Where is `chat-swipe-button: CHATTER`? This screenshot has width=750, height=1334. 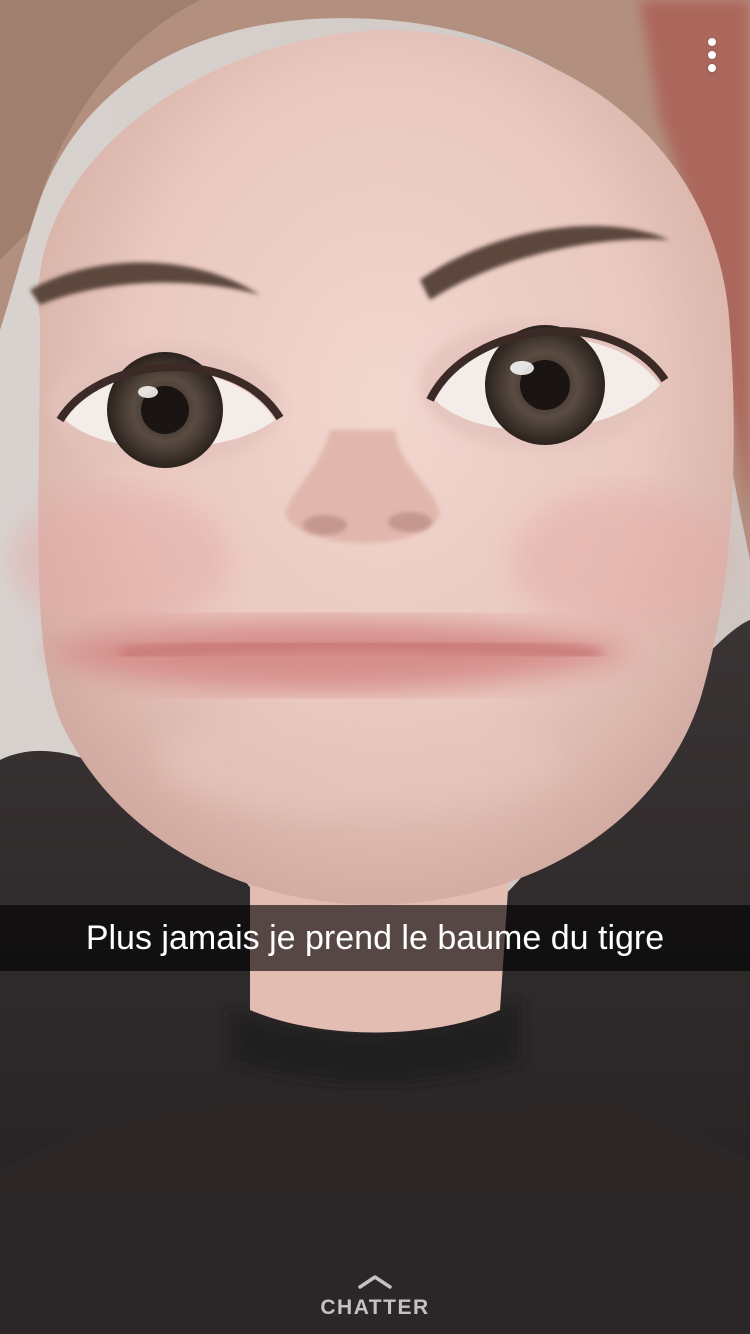
chat-swipe-button: CHATTER is located at coordinates (375, 1297).